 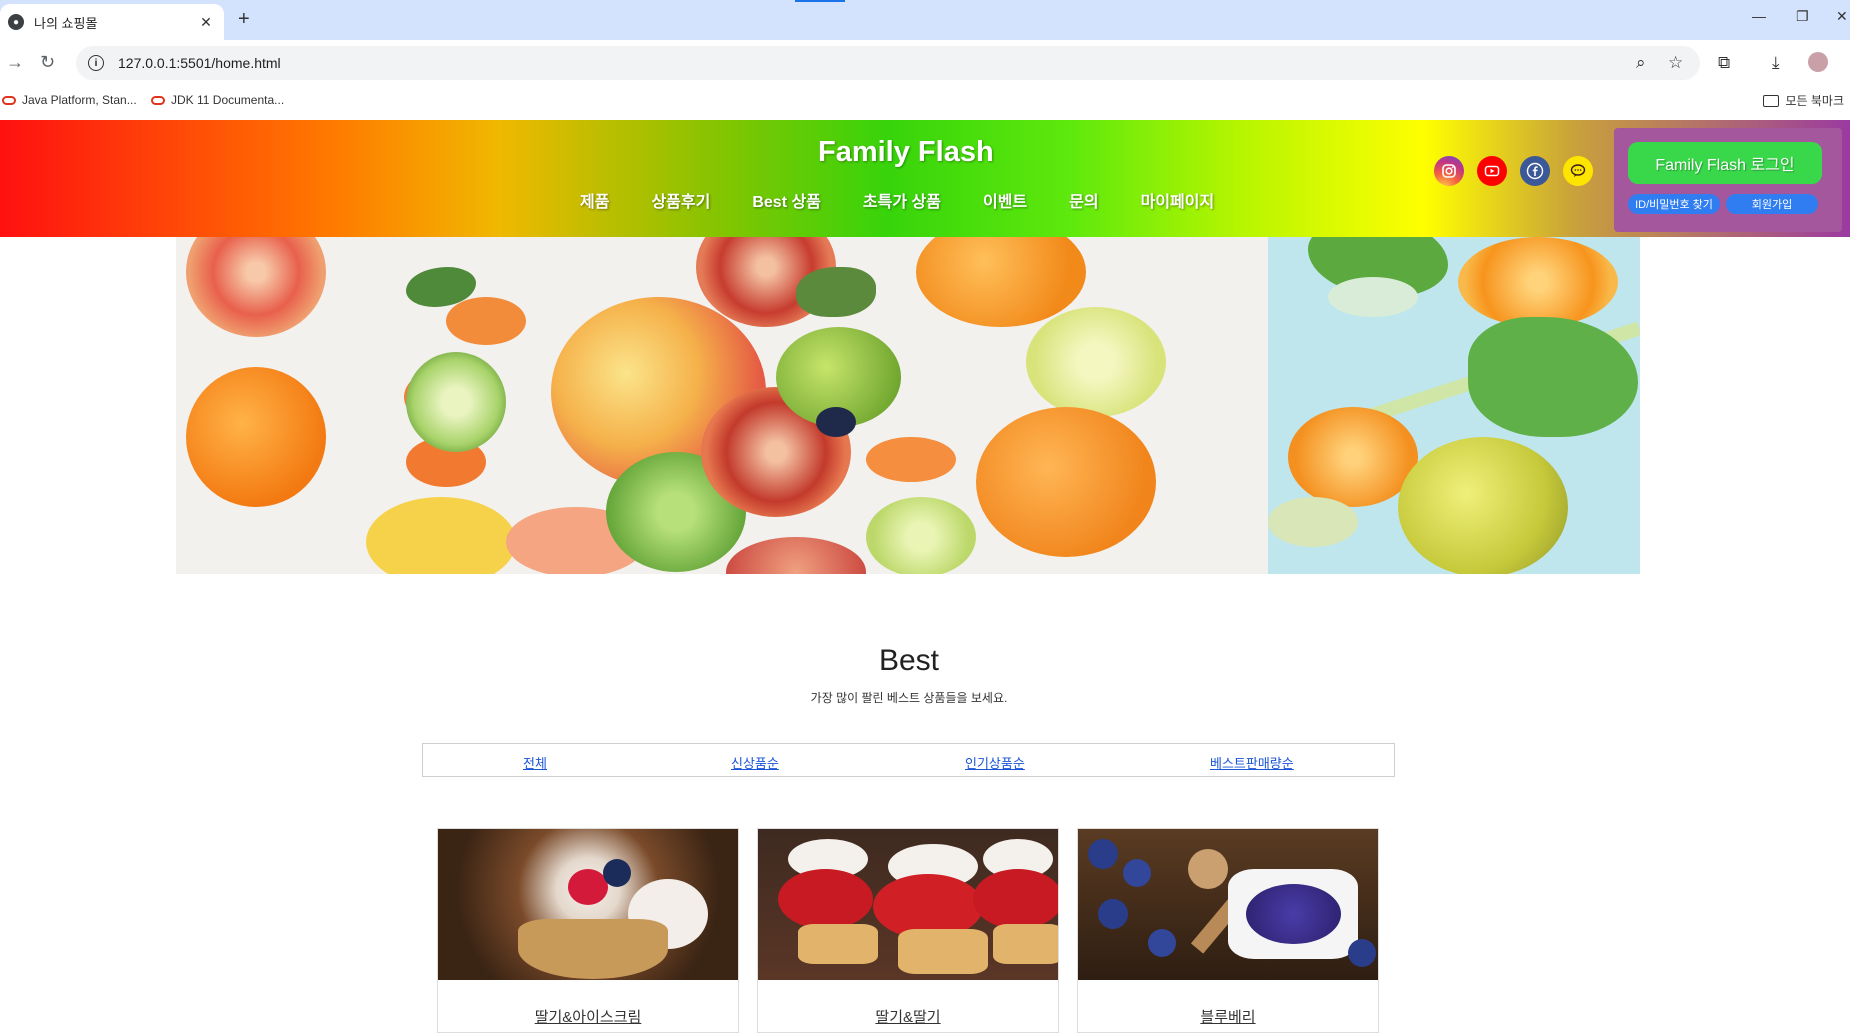 I want to click on product-name: 블루베리, so click(x=1228, y=1016).